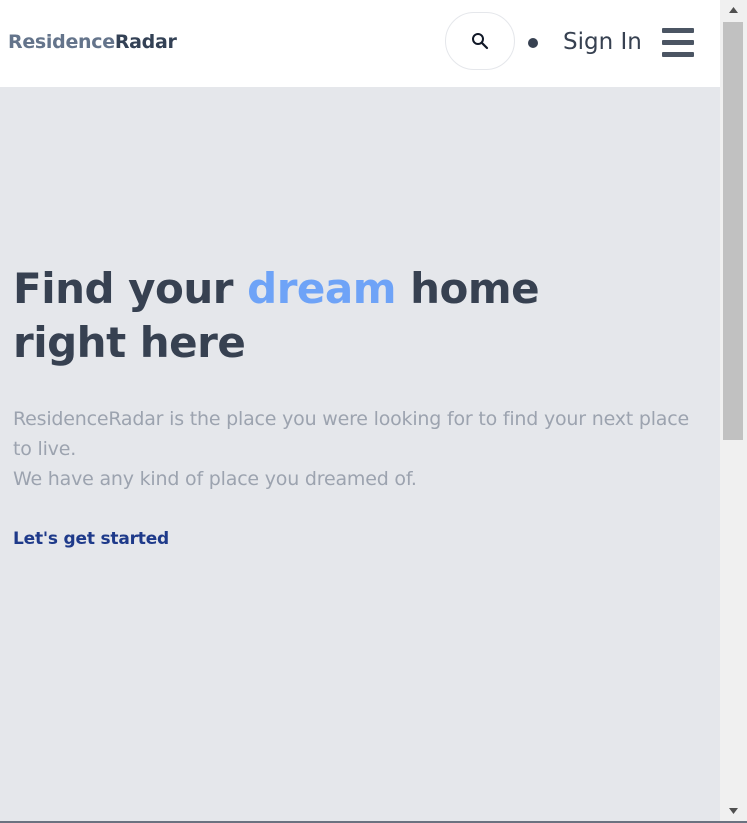 The image size is (747, 823). I want to click on get-started-link: Let's get started, so click(91, 539).